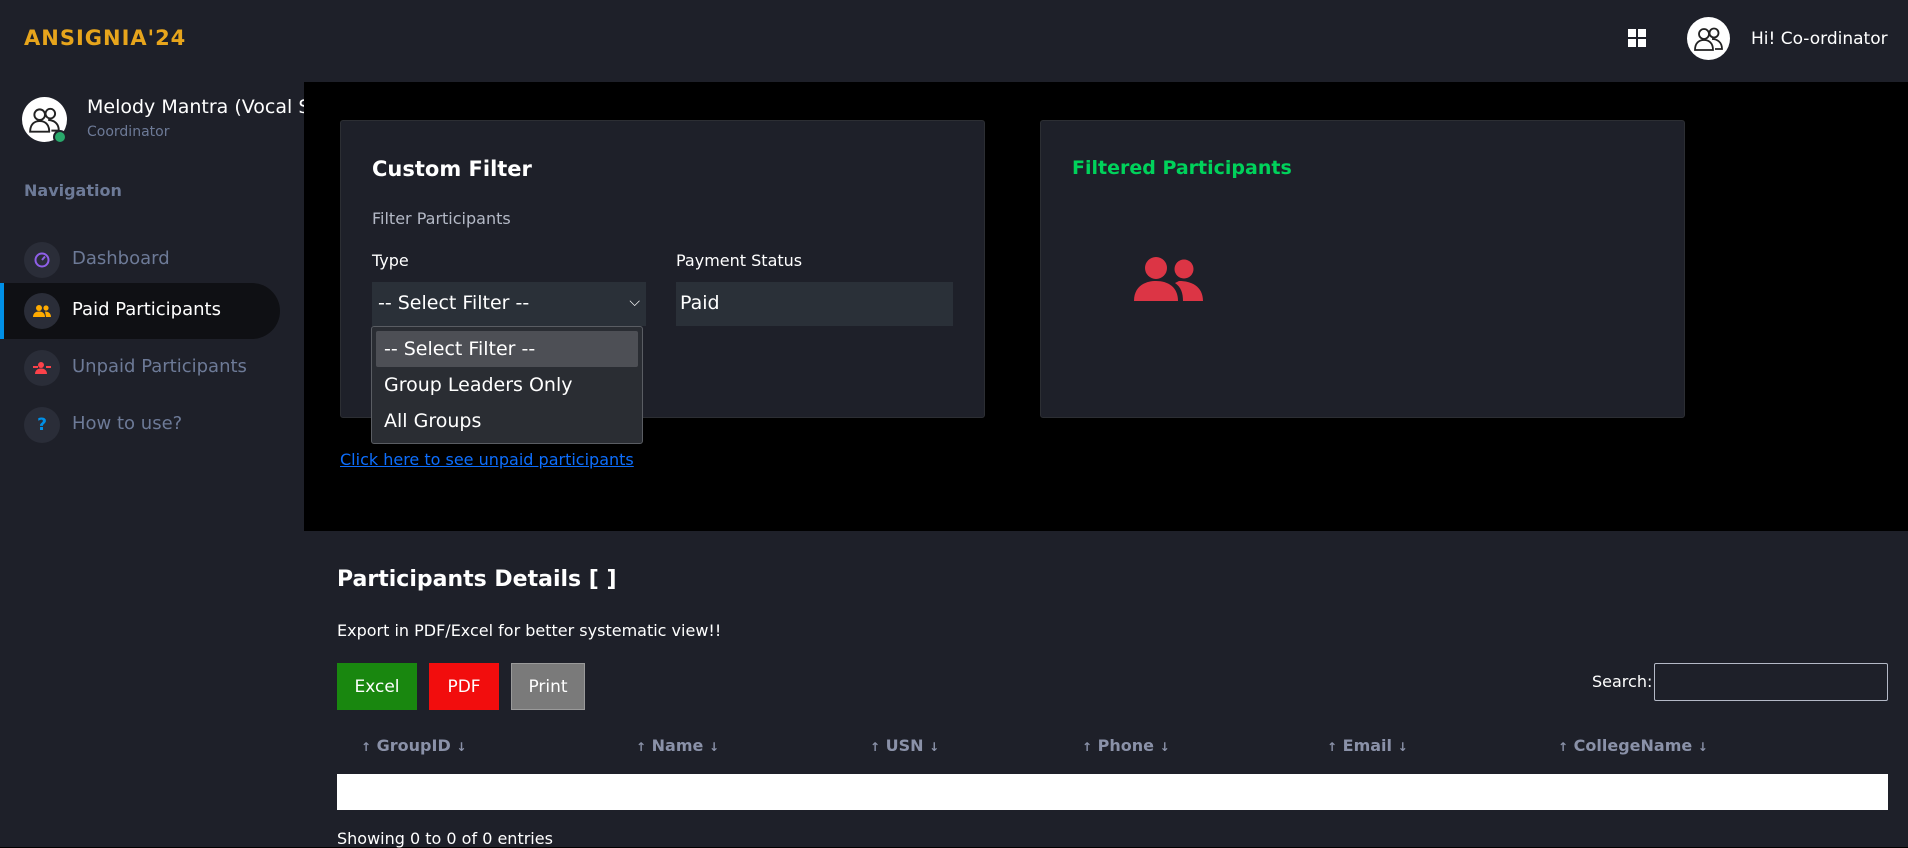 The image size is (1908, 848). What do you see at coordinates (1126, 745) in the screenshot?
I see `column-header-phone: ↑ Phone ↓` at bounding box center [1126, 745].